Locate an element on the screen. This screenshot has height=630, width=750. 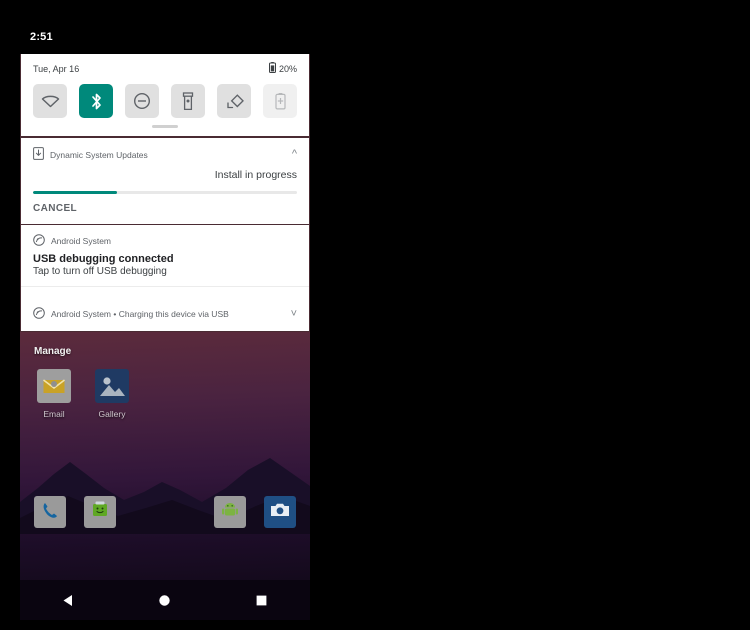
square-recents-icon is located at coordinates (261, 600).